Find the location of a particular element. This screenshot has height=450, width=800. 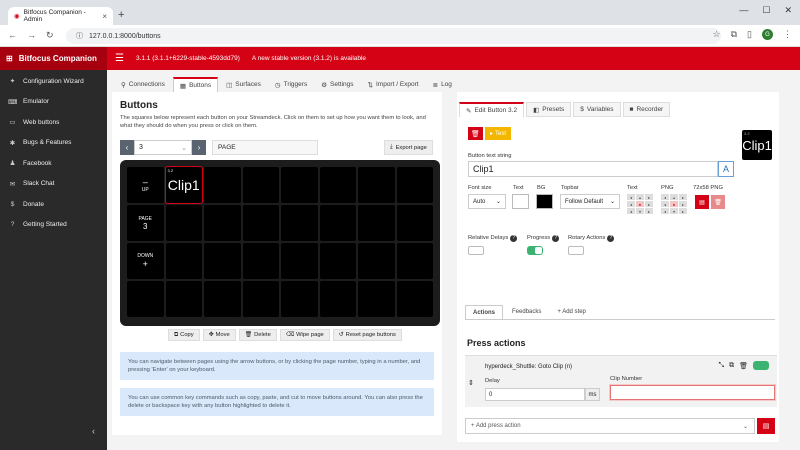

png-align-middle-left: ◂ is located at coordinates (665, 204).